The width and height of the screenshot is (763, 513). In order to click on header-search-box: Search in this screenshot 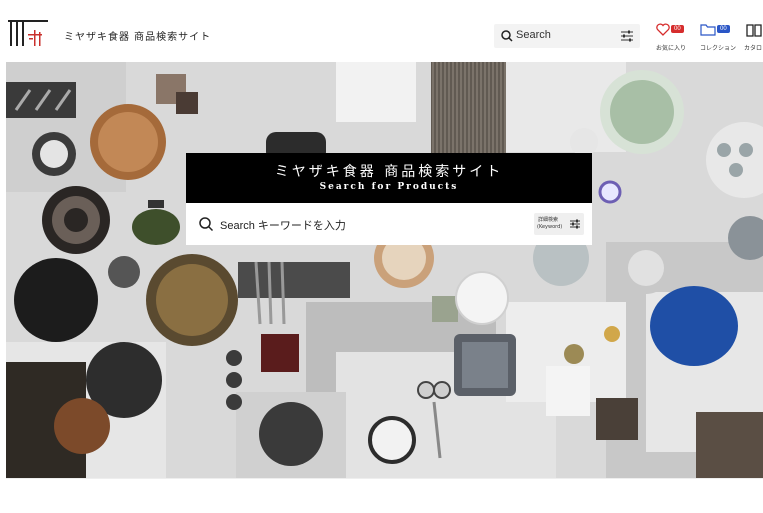, I will do `click(567, 36)`.